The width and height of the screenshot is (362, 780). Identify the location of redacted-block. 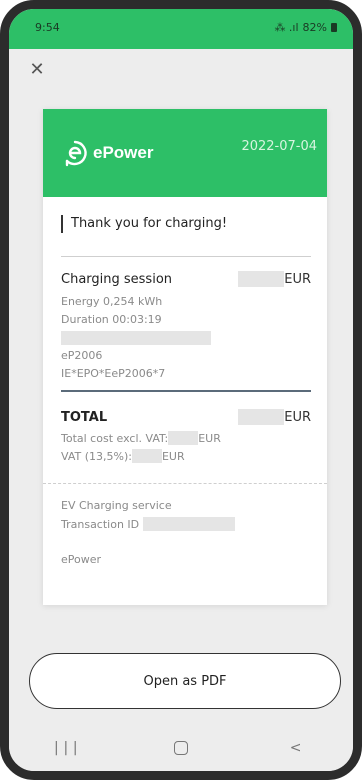
(136, 338).